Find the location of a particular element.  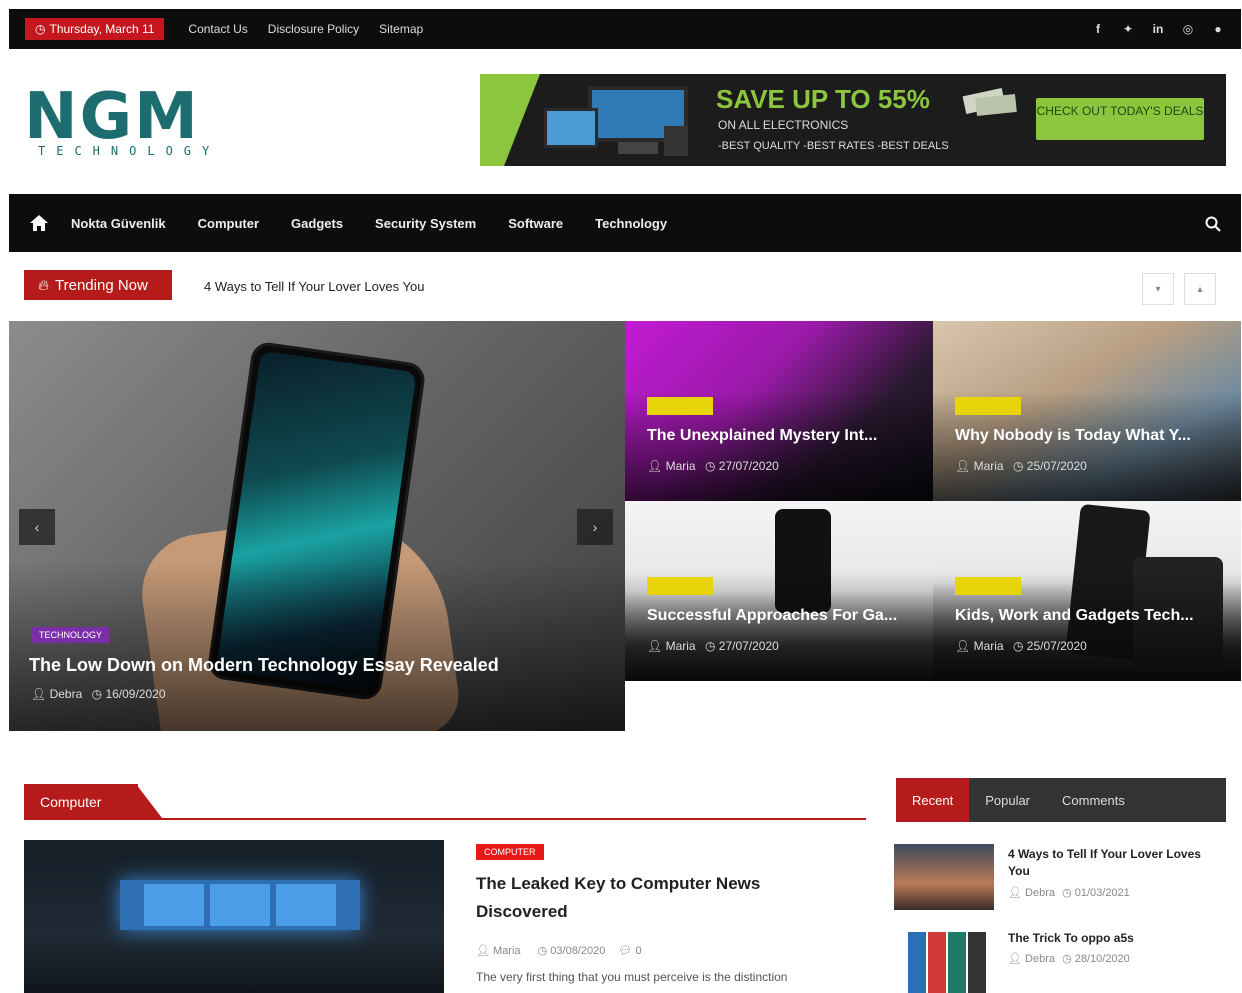

computer-post-image is located at coordinates (234, 916).